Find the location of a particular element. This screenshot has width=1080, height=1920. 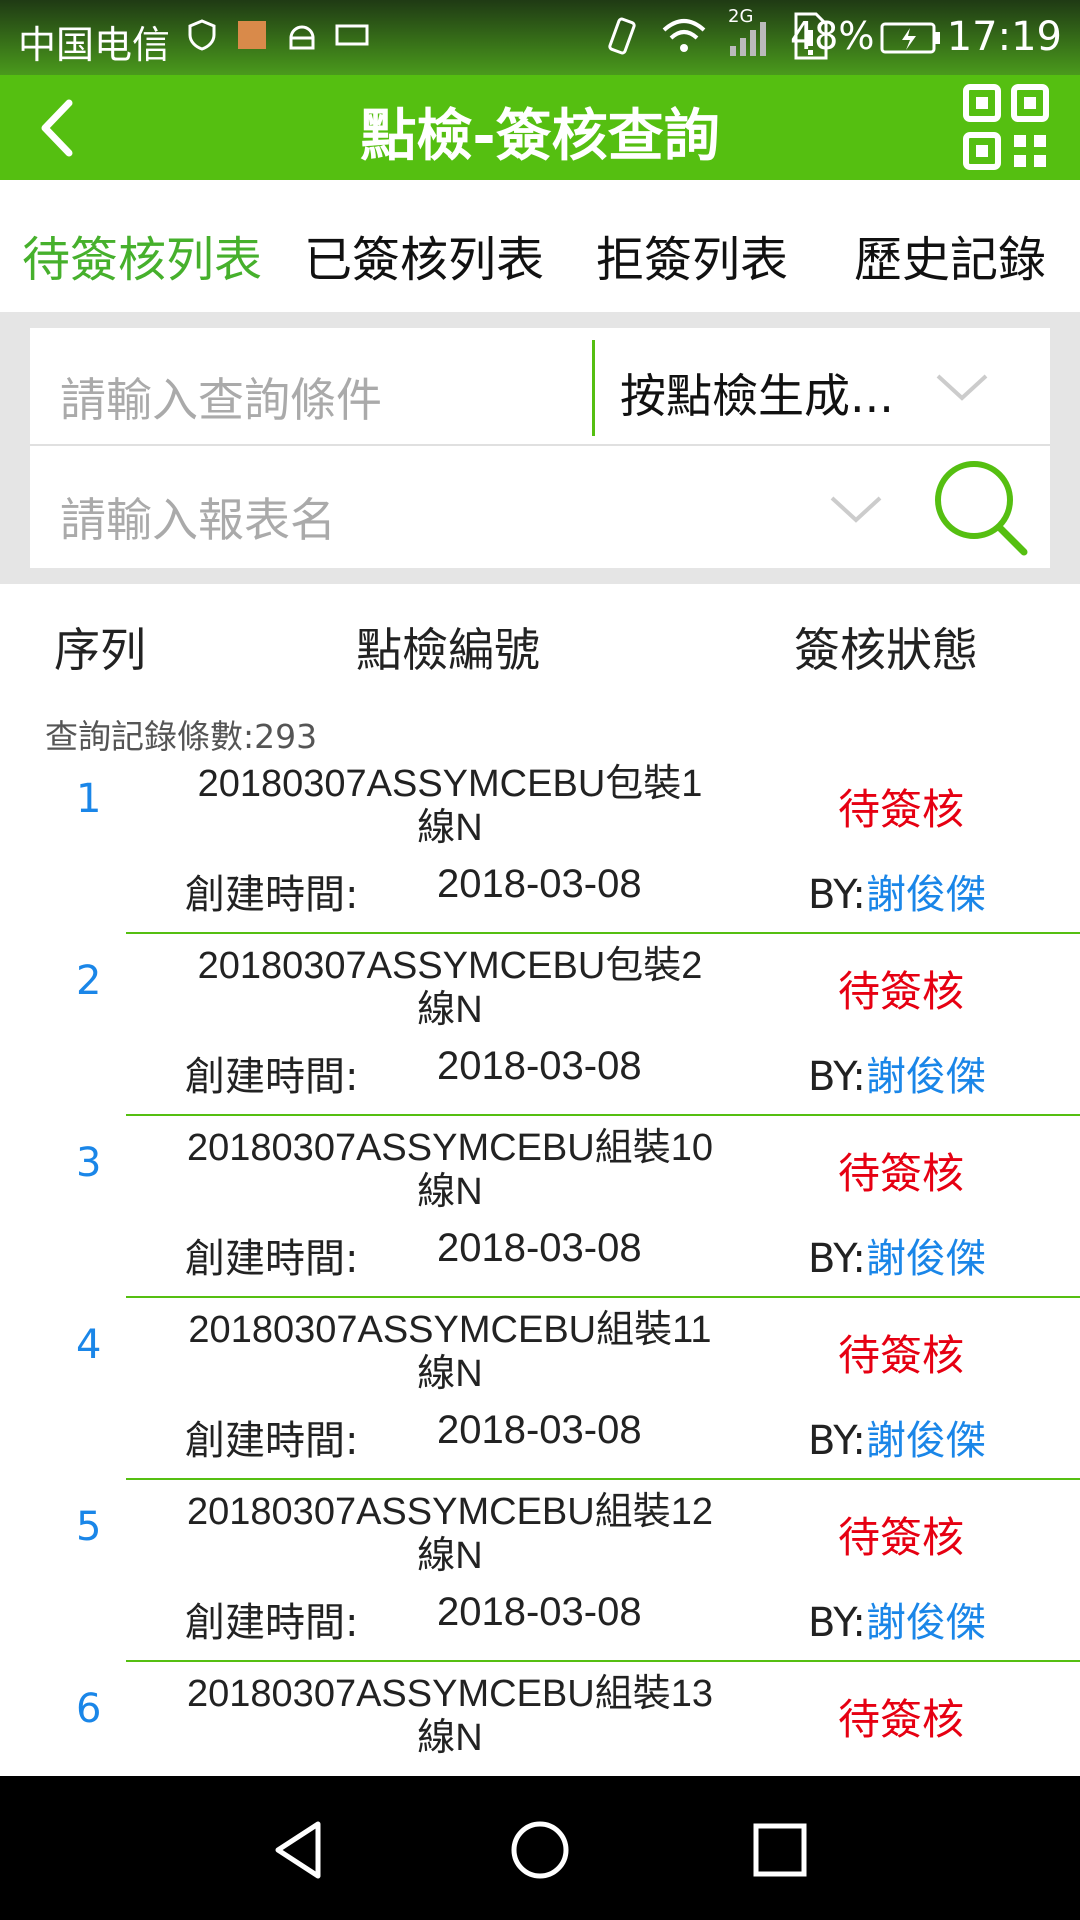

network-type: 2G is located at coordinates (741, 16).